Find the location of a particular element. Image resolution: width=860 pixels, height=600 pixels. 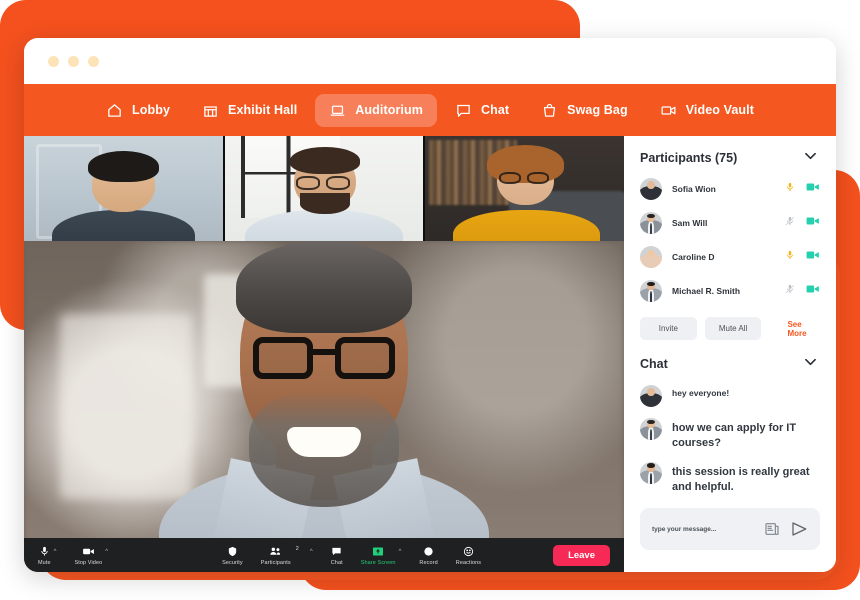

window-titlebar is located at coordinates (430, 61).